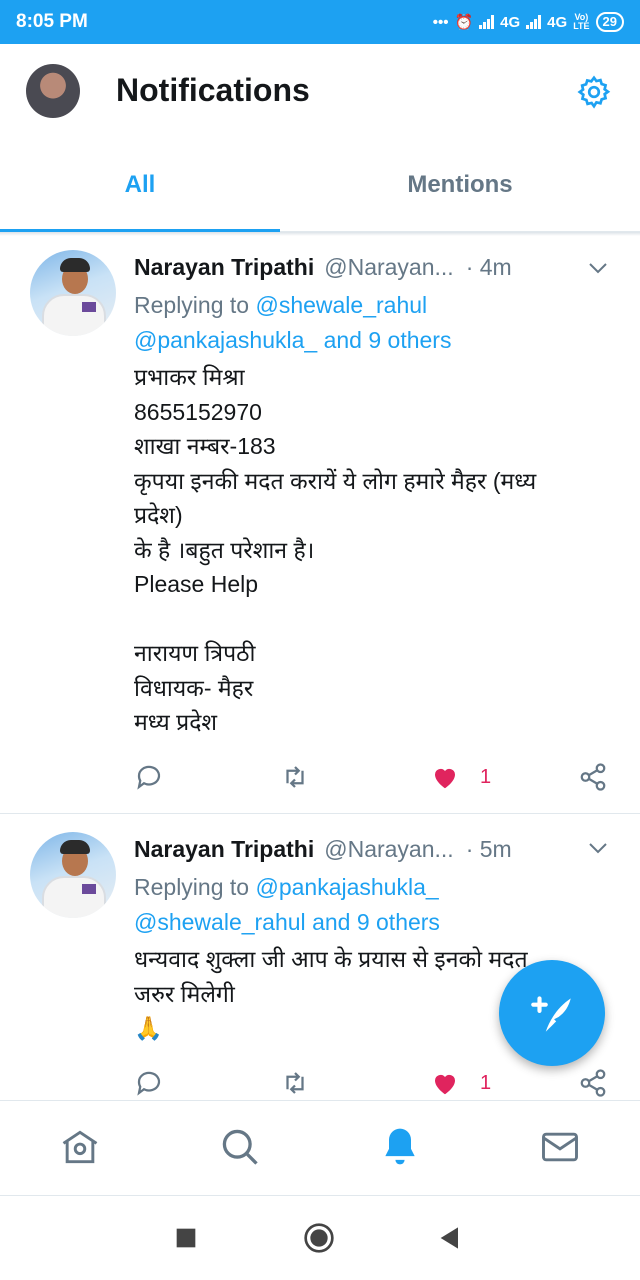 The width and height of the screenshot is (640, 1280). I want to click on home-icon, so click(80, 1147).